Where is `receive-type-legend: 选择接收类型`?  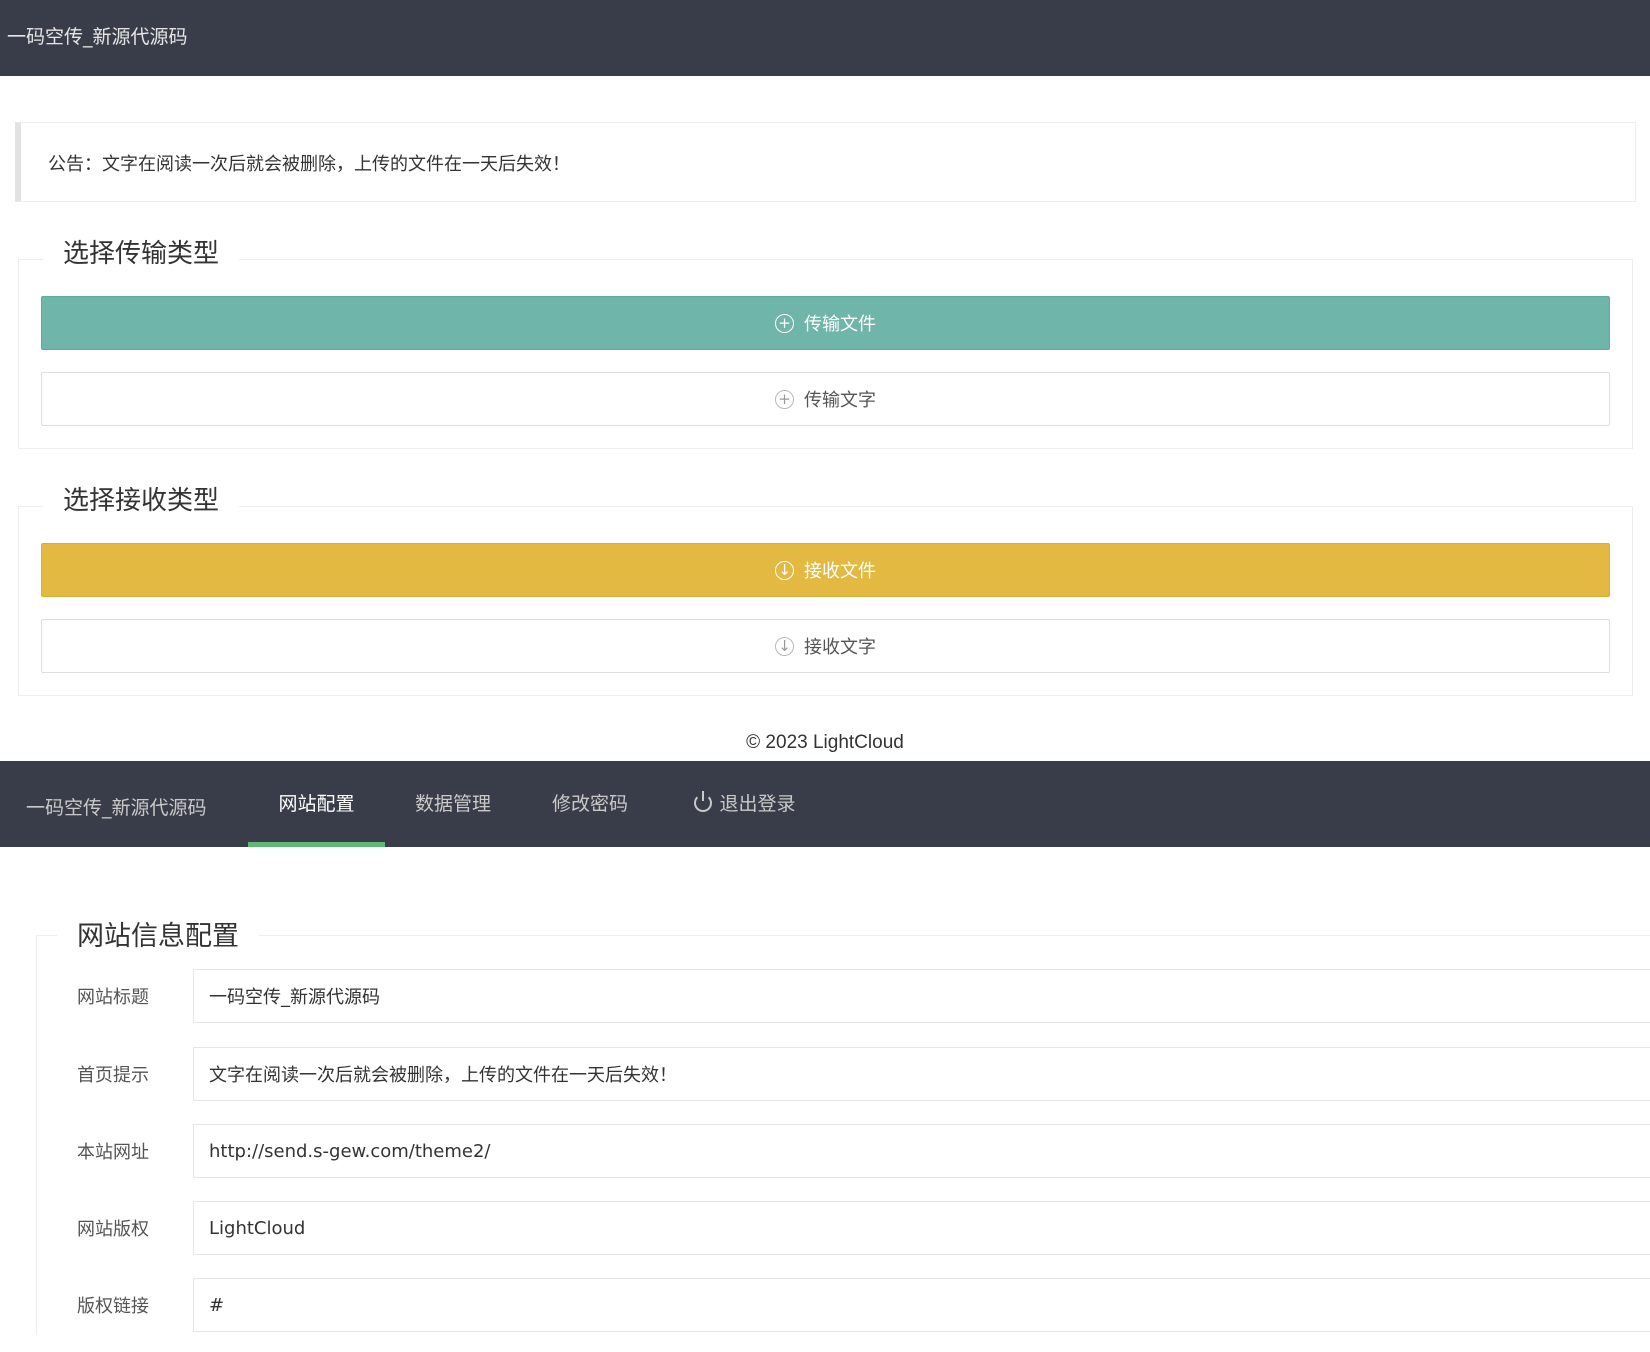 receive-type-legend: 选择接收类型 is located at coordinates (141, 498).